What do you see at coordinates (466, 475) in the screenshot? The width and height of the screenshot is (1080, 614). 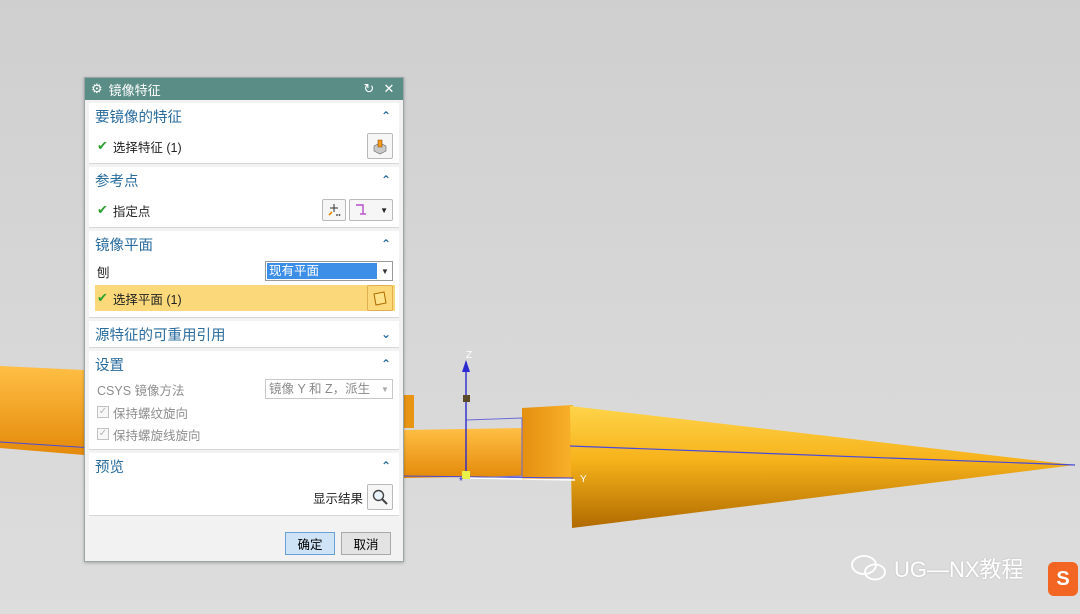 I see `origin-point` at bounding box center [466, 475].